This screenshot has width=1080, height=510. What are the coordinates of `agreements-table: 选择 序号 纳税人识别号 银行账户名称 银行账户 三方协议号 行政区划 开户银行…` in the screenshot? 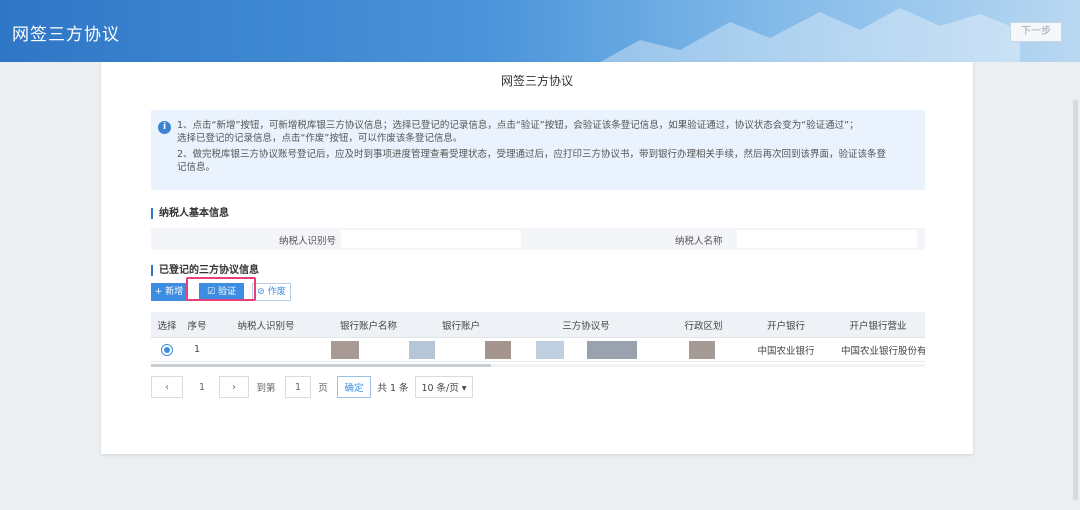 It's located at (538, 337).